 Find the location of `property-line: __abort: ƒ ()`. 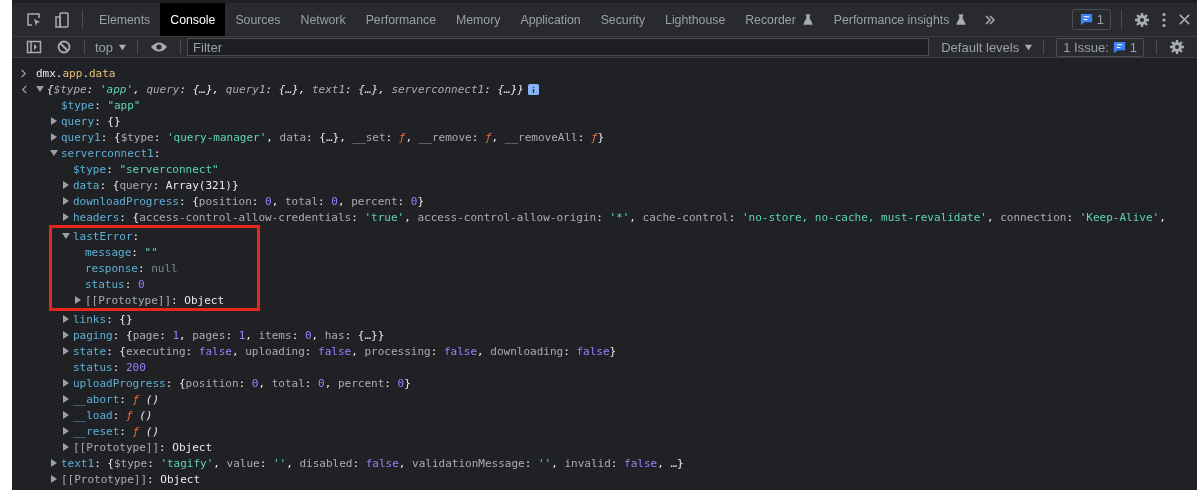

property-line: __abort: ƒ () is located at coordinates (116, 399).